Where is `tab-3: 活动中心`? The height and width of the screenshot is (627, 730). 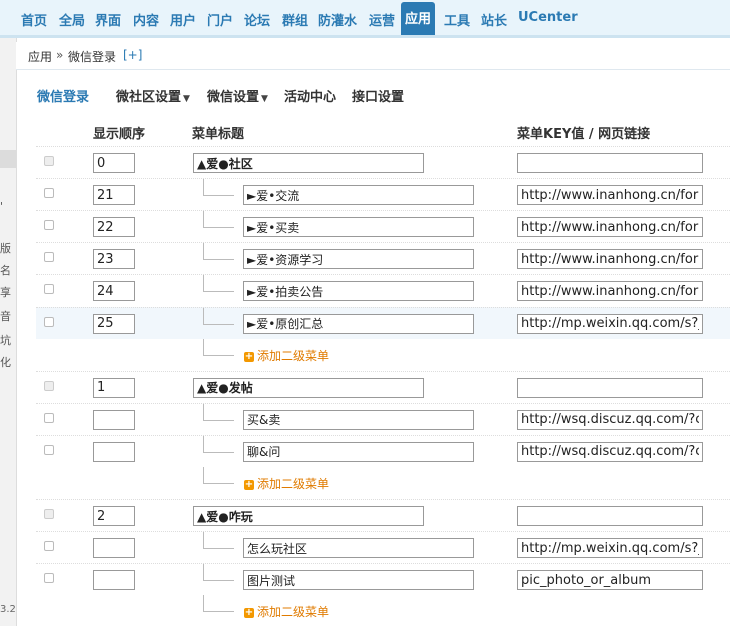 tab-3: 活动中心 is located at coordinates (310, 95).